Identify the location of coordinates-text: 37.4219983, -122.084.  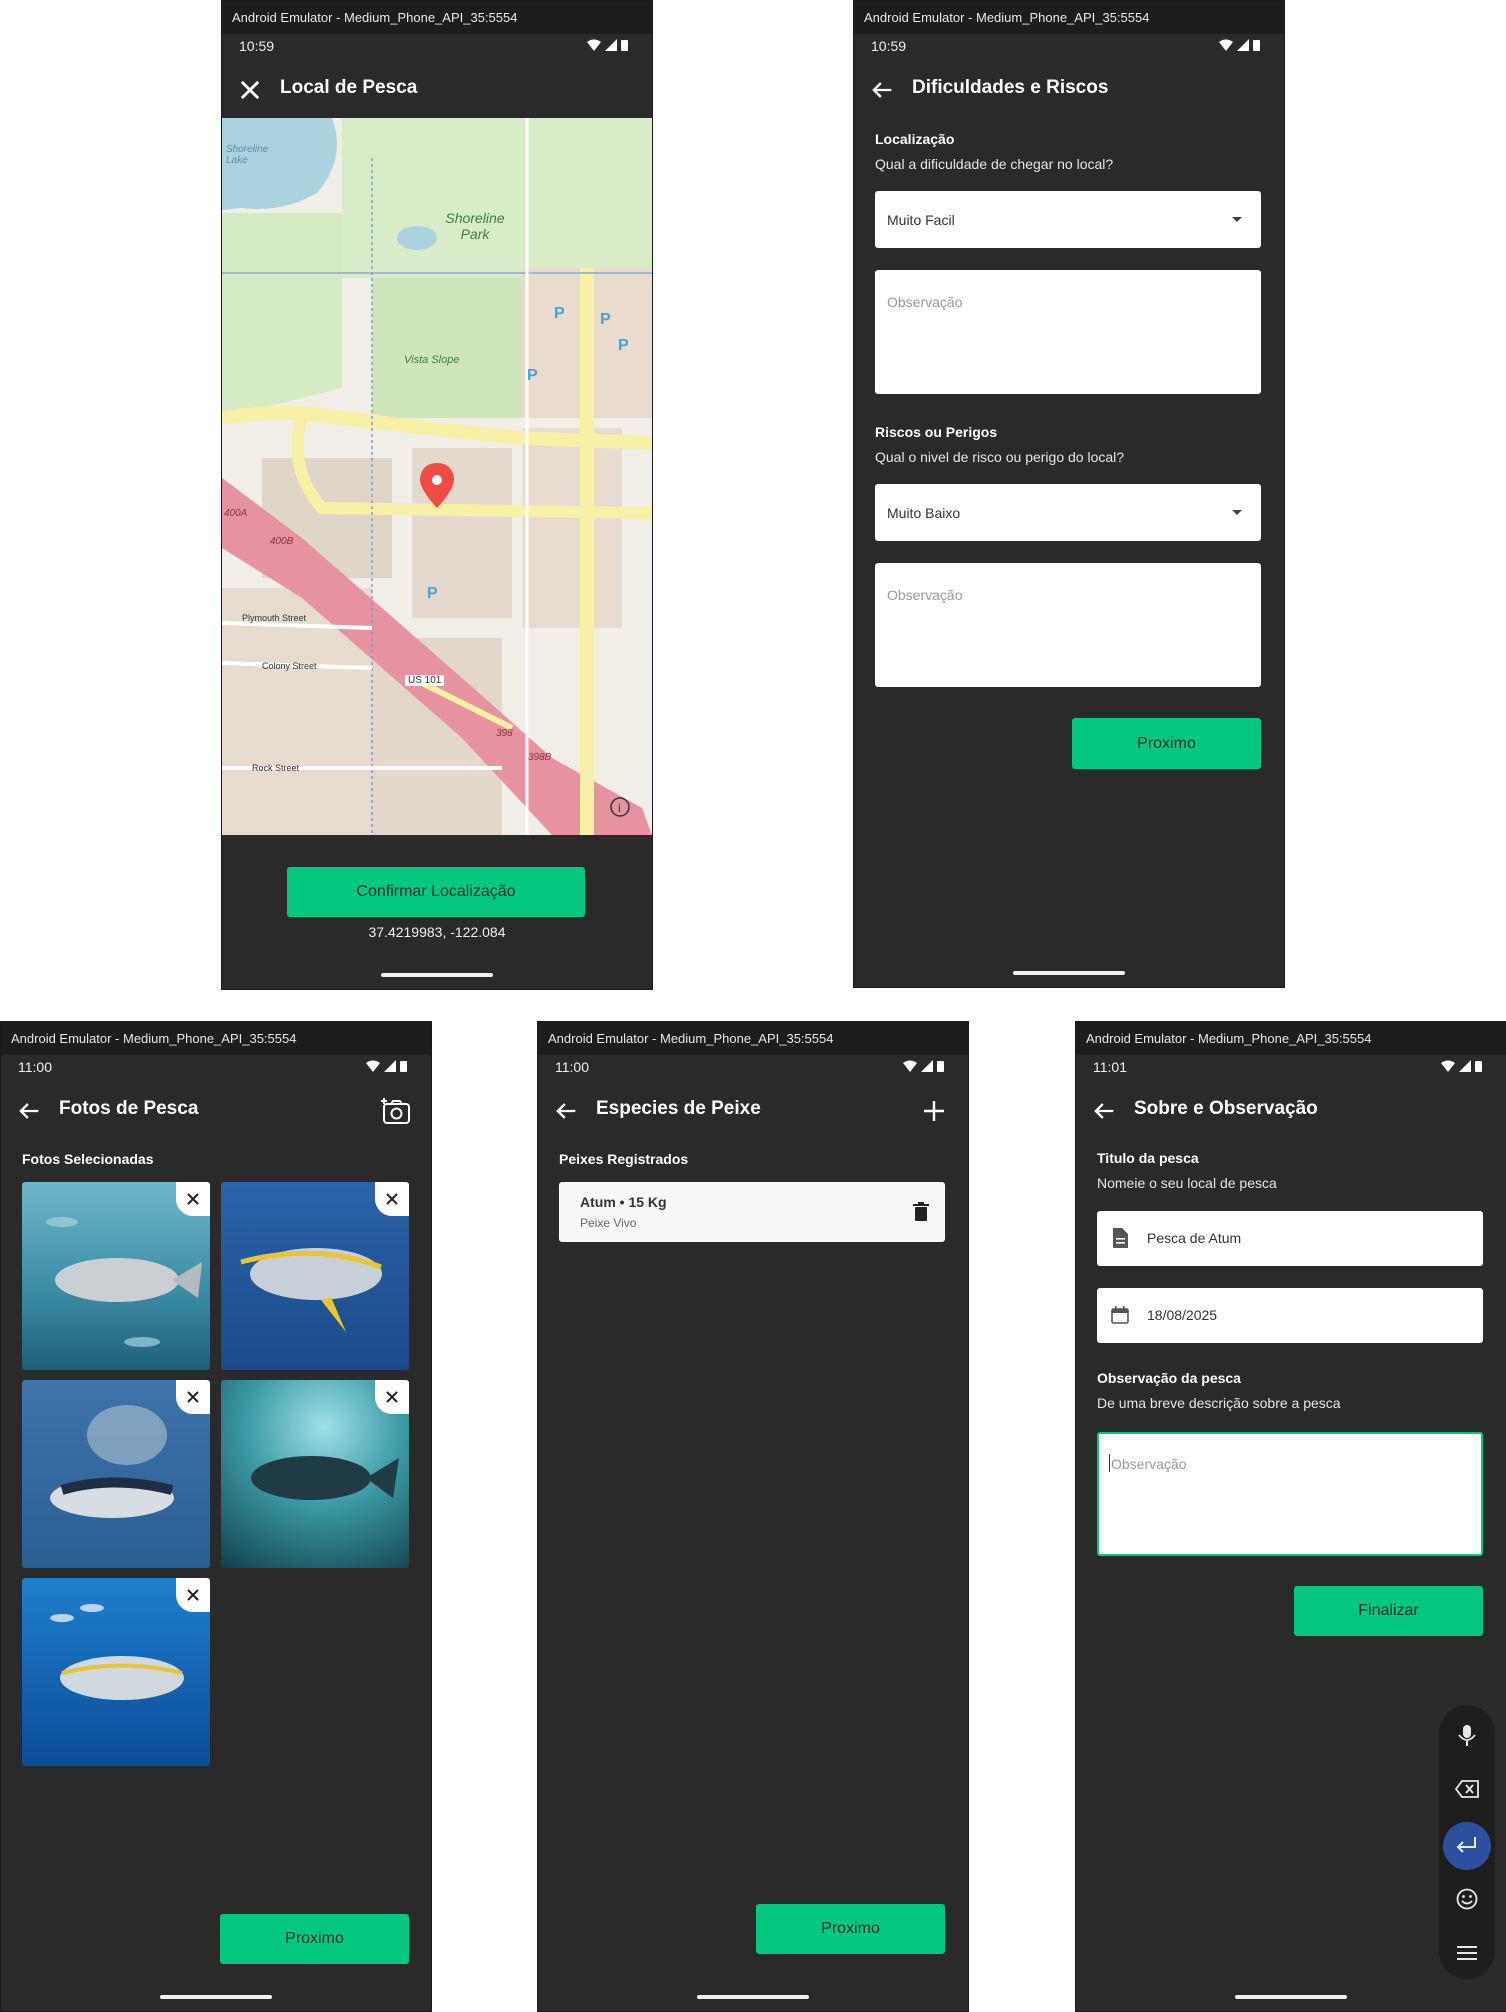
(437, 932).